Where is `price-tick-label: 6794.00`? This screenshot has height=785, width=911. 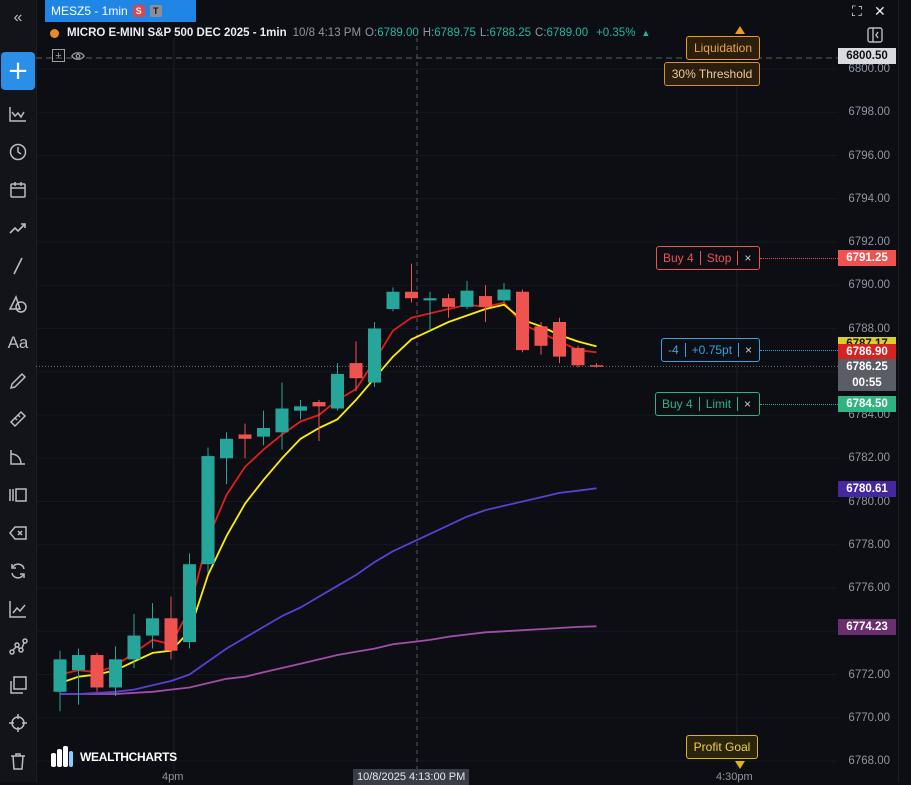 price-tick-label: 6794.00 is located at coordinates (869, 198).